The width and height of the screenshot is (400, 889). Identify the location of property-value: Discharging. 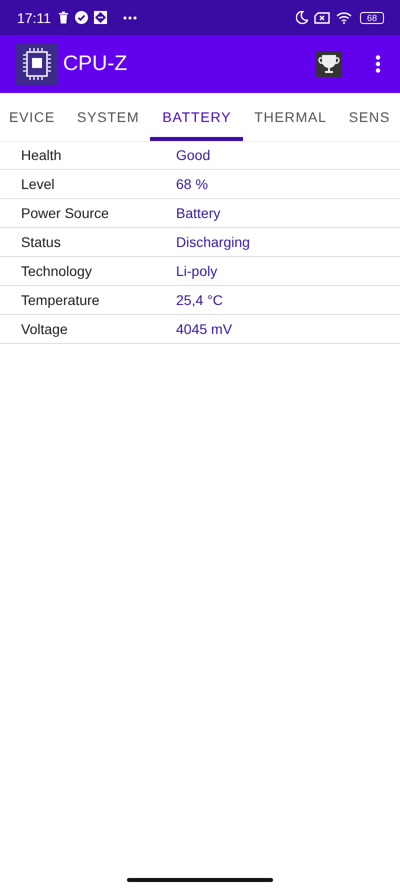
(213, 242).